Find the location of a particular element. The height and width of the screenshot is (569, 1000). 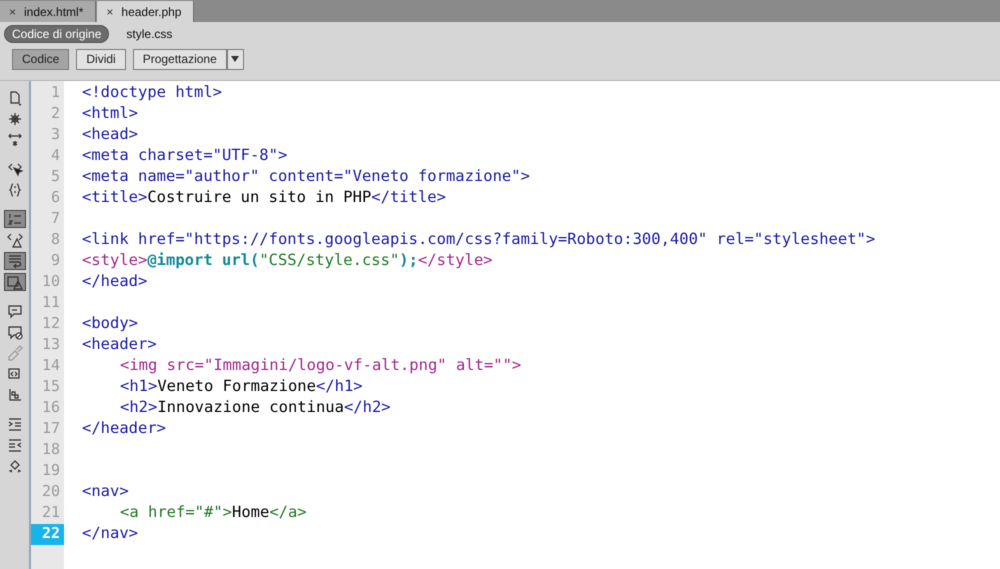

code-token: "CSS/style.css" is located at coordinates (329, 260).